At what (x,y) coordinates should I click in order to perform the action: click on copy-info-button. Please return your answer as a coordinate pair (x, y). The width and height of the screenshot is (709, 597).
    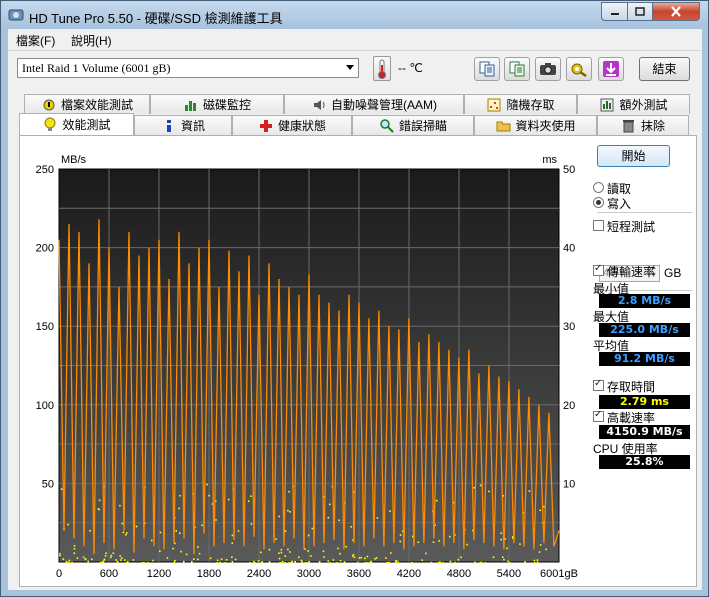
    Looking at the image, I should click on (487, 69).